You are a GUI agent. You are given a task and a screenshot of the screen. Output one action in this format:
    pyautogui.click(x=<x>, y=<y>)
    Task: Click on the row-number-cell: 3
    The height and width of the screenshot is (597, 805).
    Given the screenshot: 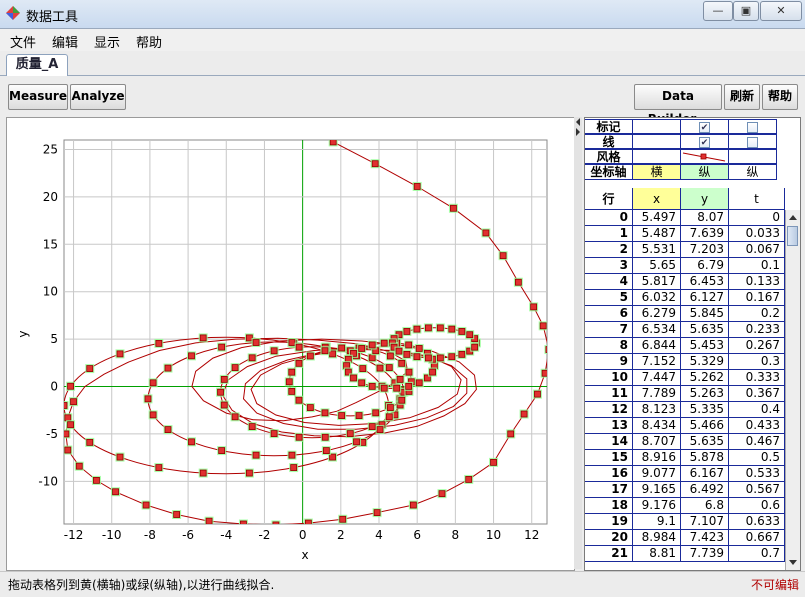 What is the action you would take?
    pyautogui.click(x=609, y=266)
    